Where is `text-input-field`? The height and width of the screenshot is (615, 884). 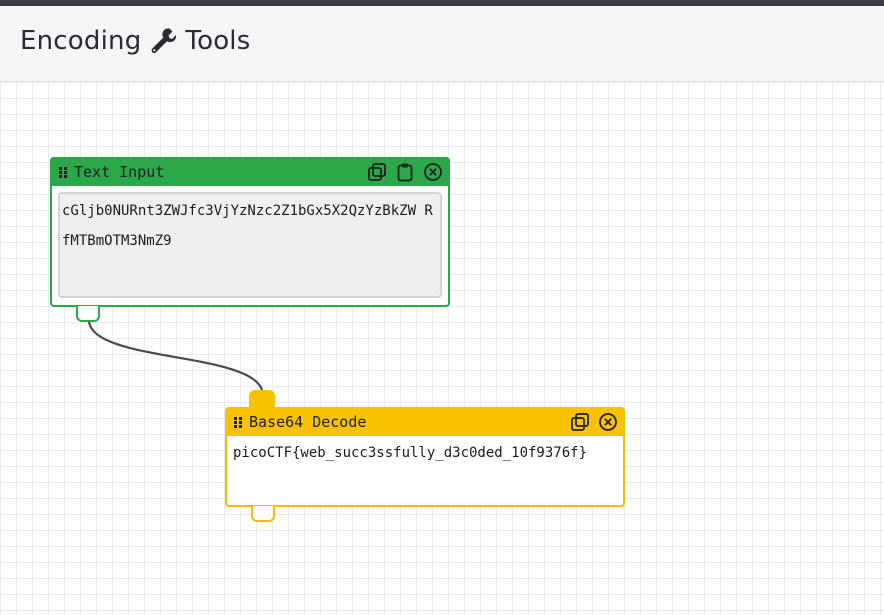 text-input-field is located at coordinates (250, 245).